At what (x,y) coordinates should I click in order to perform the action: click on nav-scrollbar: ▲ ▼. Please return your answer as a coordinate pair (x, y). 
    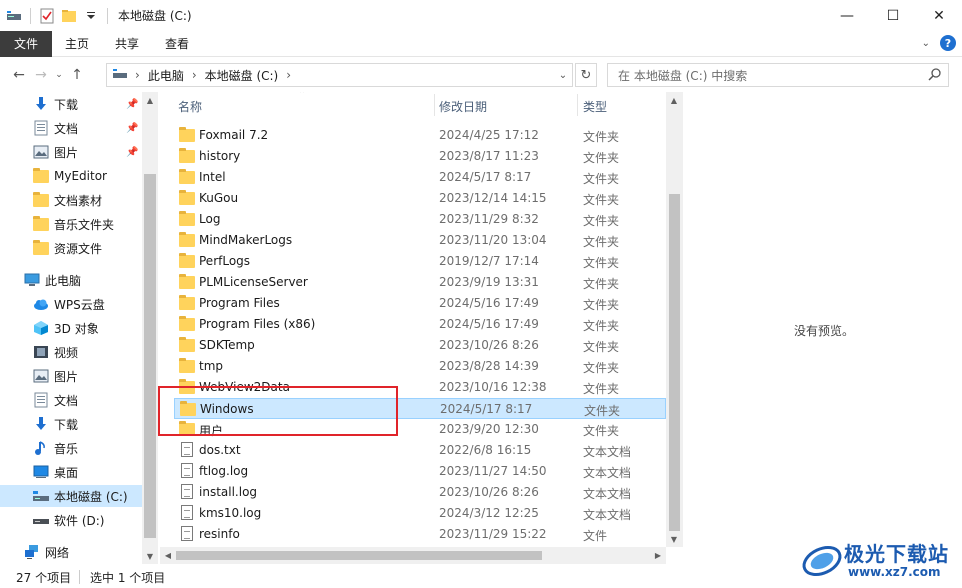
    Looking at the image, I should click on (150, 328).